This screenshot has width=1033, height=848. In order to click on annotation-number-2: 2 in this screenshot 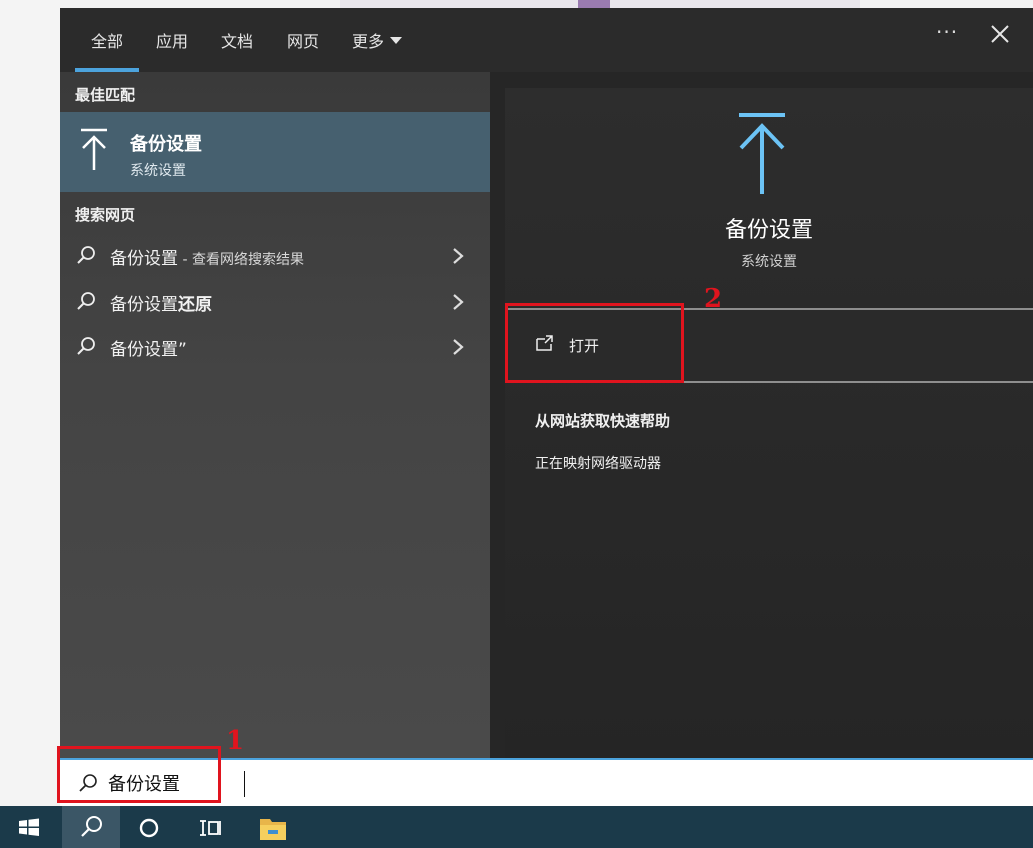, I will do `click(713, 299)`.